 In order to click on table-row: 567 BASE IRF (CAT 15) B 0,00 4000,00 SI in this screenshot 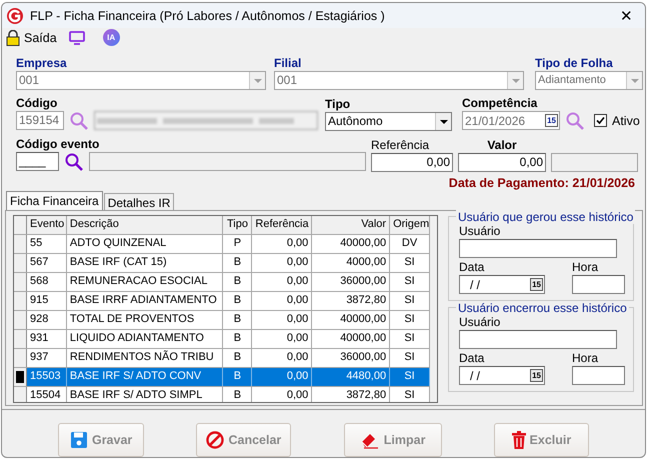, I will do `click(222, 263)`.